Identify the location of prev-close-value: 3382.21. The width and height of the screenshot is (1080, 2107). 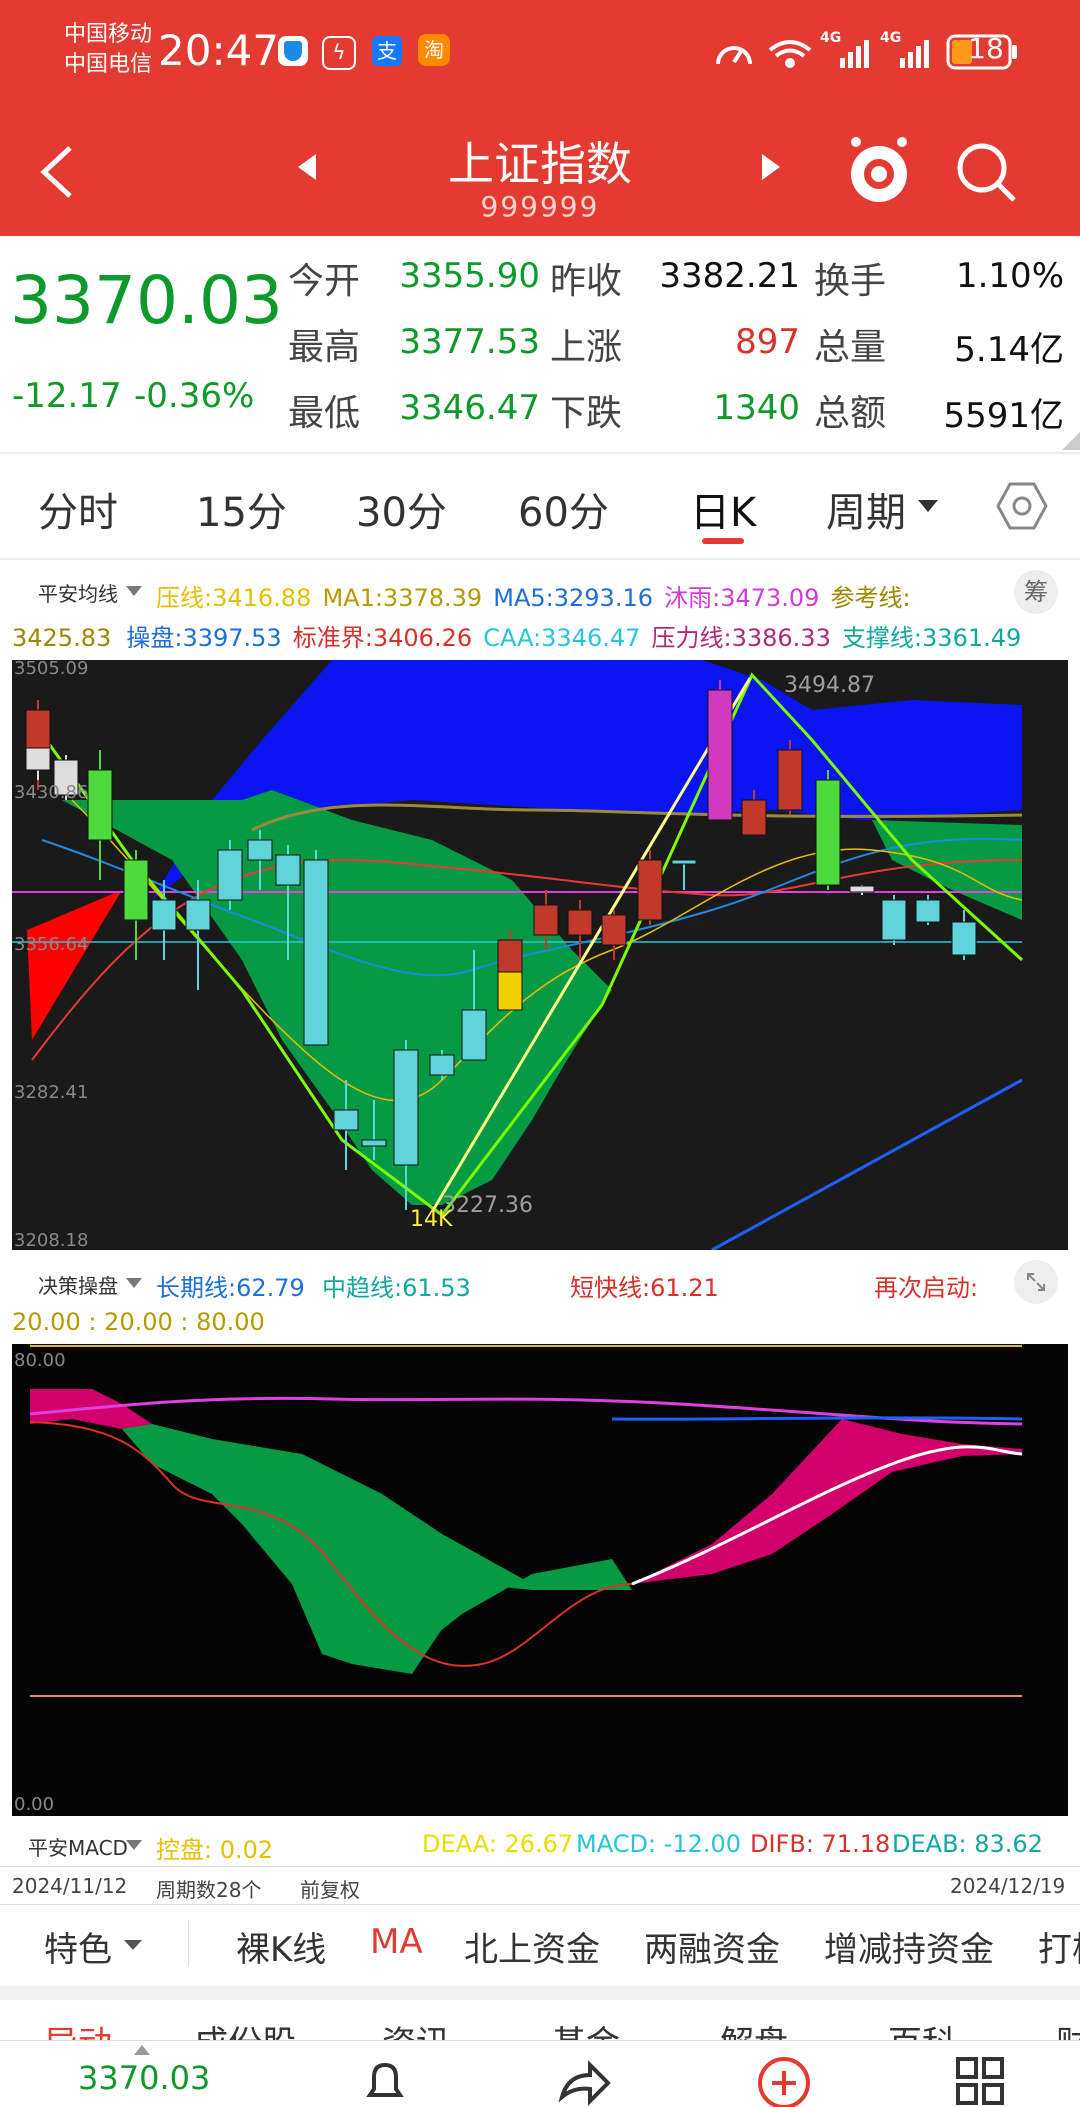
(729, 276).